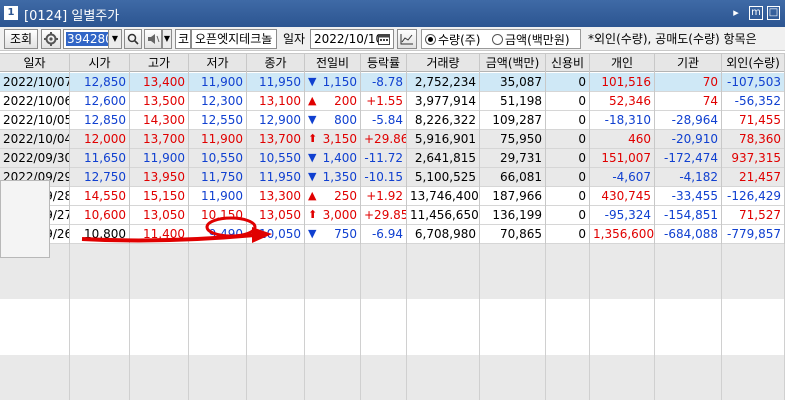 Image resolution: width=785 pixels, height=400 pixels. I want to click on gear-icon, so click(51, 39).